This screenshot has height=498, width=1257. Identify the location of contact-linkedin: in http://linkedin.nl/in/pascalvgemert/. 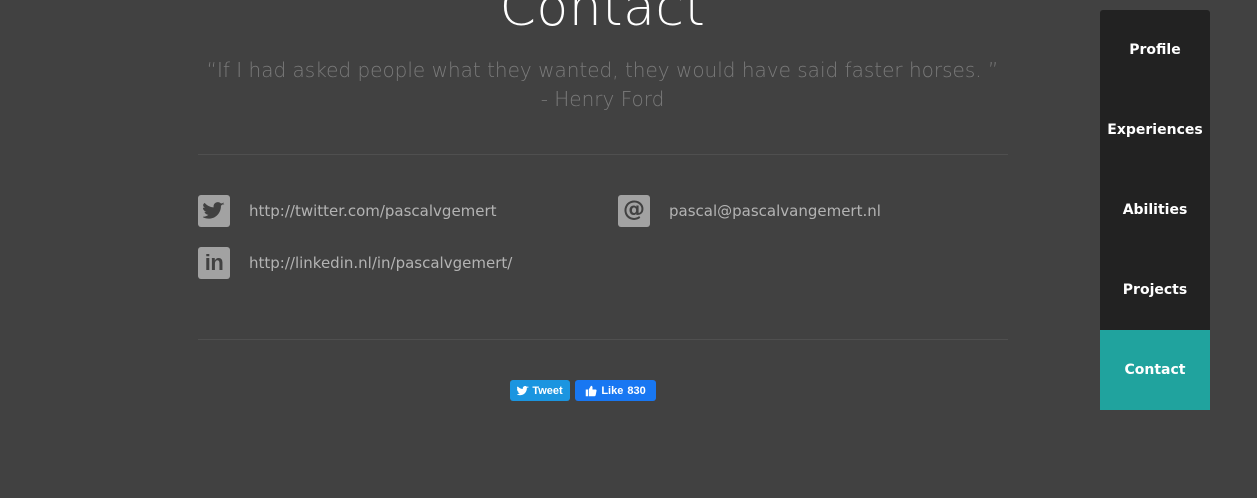
(355, 263).